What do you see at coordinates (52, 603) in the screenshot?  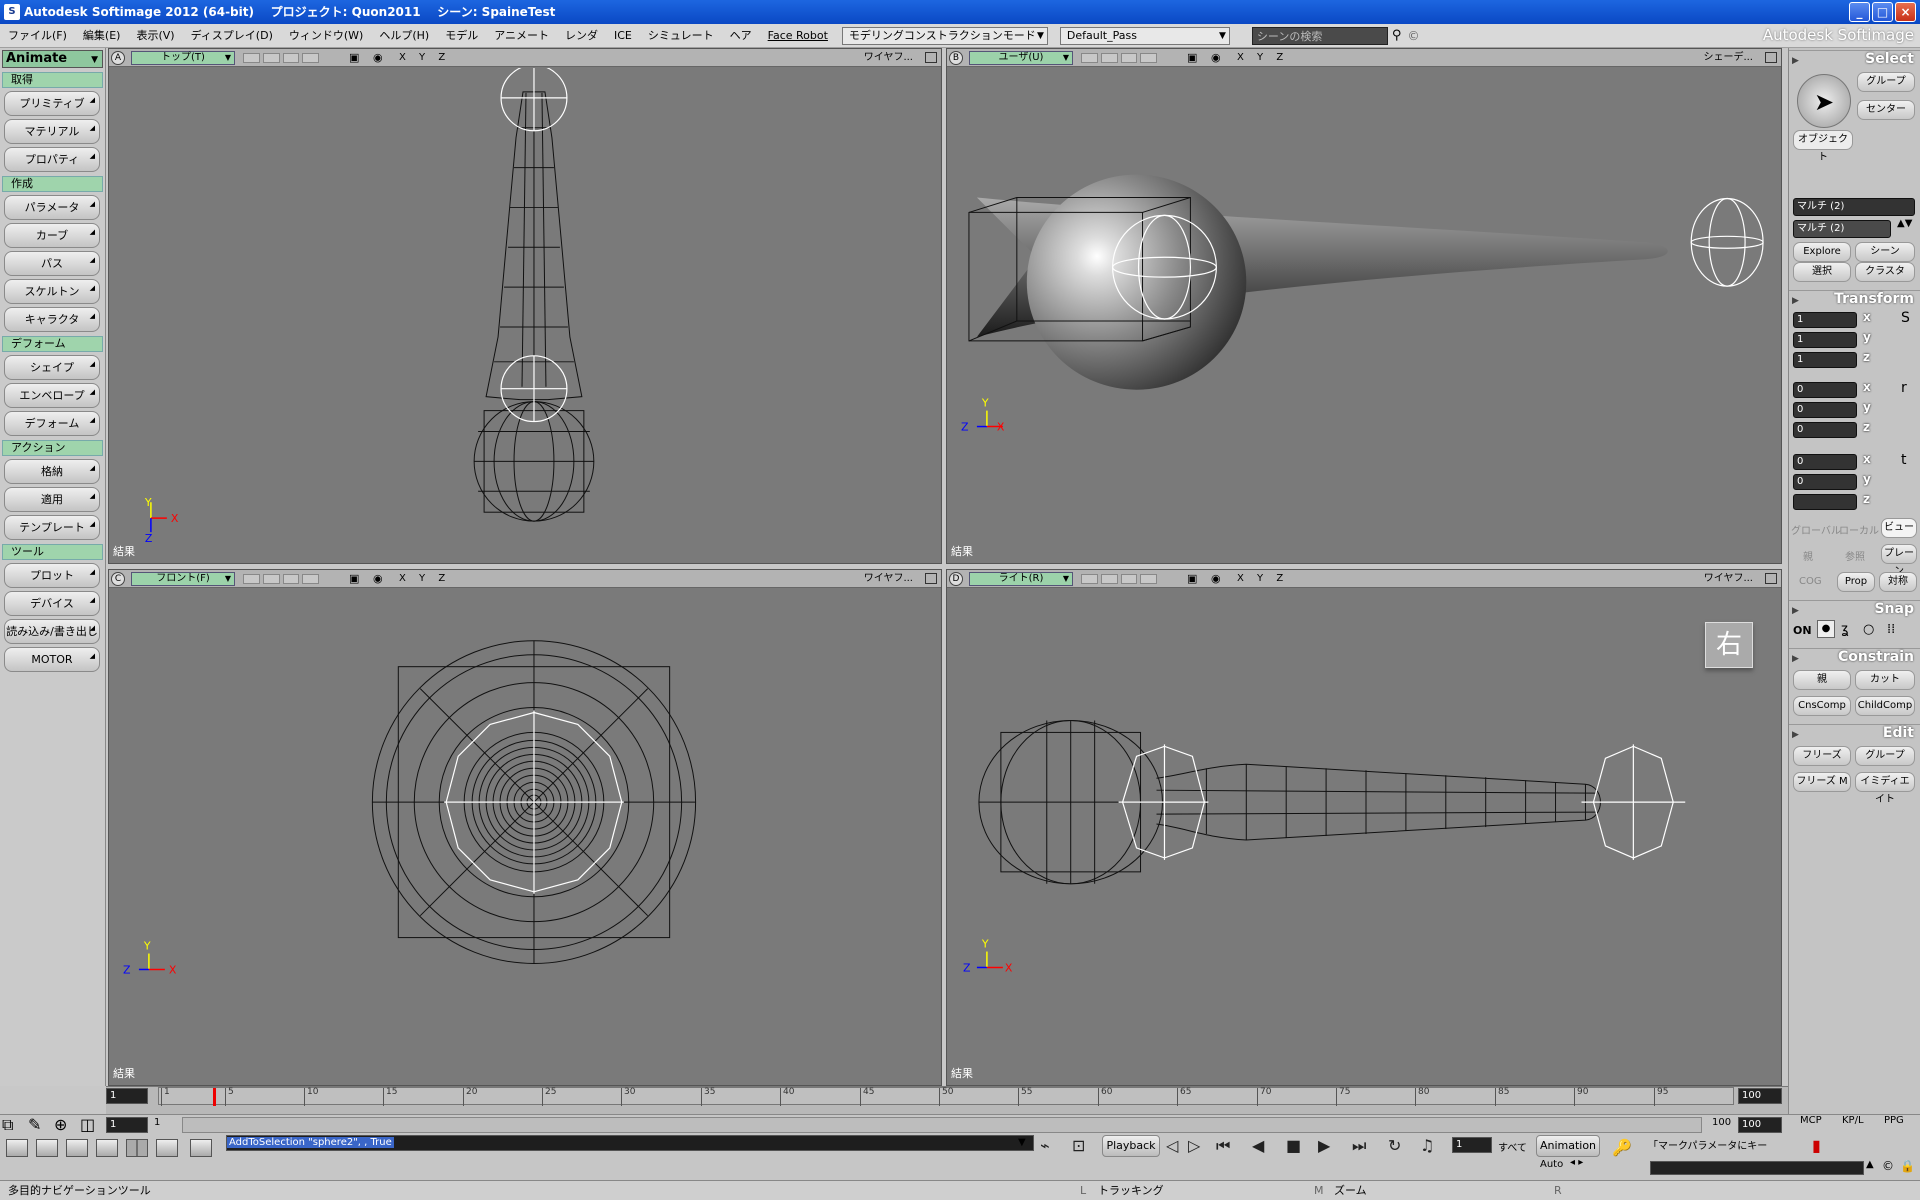 I see `device-button: デバイス ◢` at bounding box center [52, 603].